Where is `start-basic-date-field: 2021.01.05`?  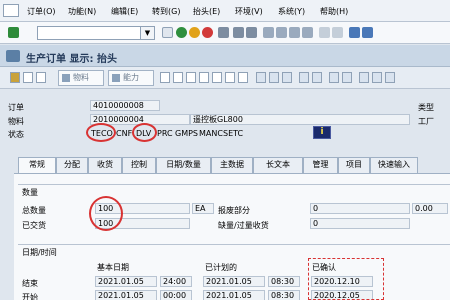
start-basic-date-field: 2021.01.05 is located at coordinates (126, 295).